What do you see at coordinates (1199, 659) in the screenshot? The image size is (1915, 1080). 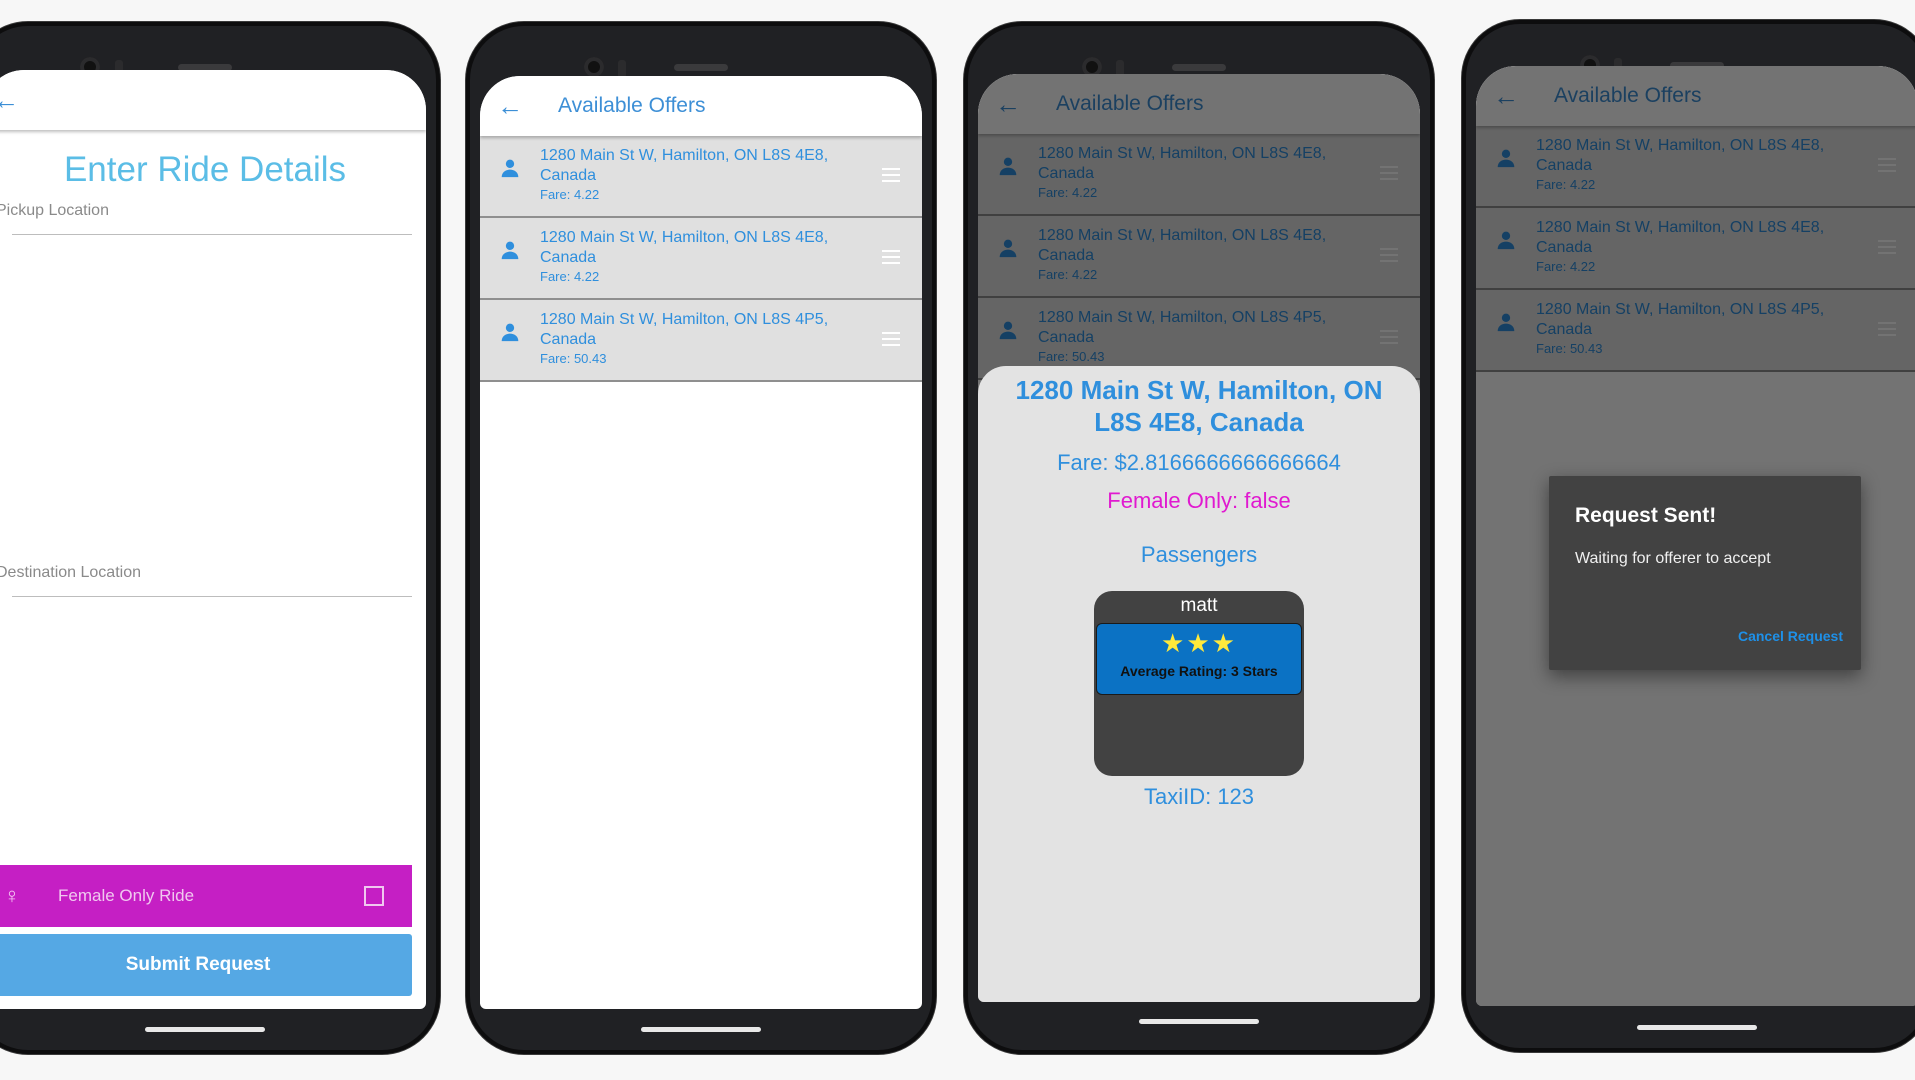 I see `rating-box: ★★★ Average Rating: 3 Stars` at bounding box center [1199, 659].